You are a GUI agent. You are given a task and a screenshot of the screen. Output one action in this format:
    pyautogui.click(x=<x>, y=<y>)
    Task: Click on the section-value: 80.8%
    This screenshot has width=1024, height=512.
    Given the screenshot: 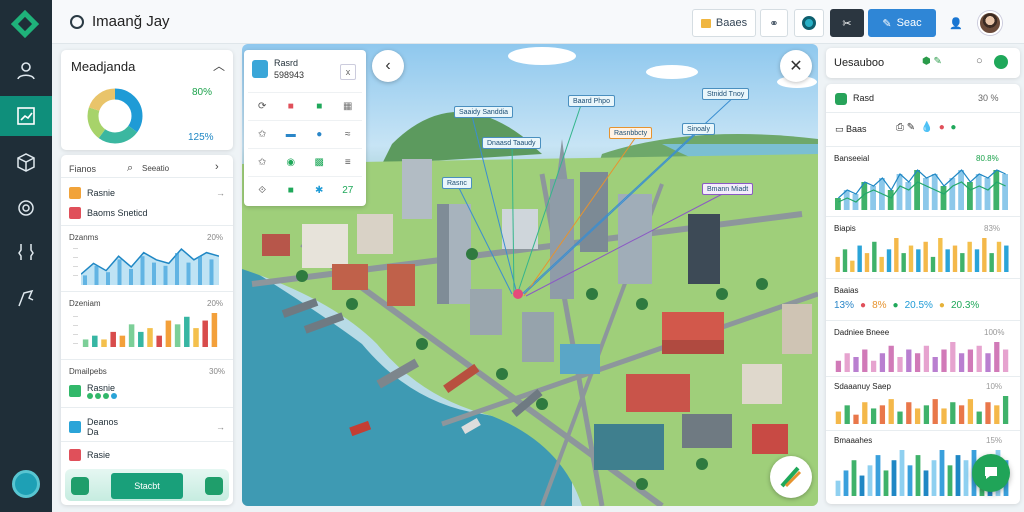 What is the action you would take?
    pyautogui.click(x=987, y=158)
    